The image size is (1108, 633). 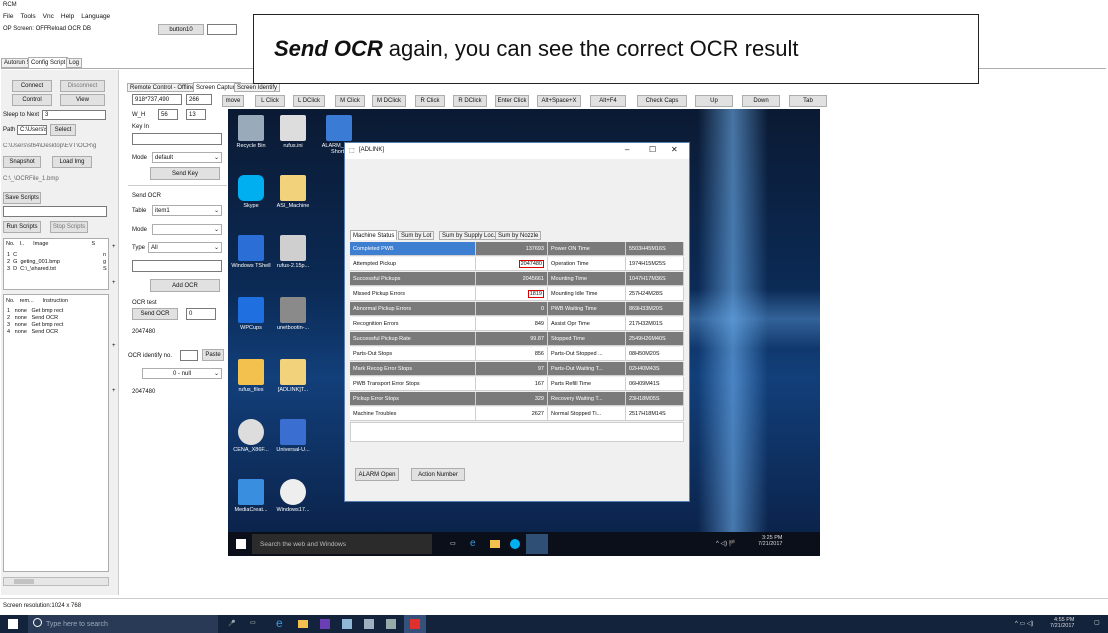 What do you see at coordinates (67, 16) in the screenshot?
I see `menu-help: Help` at bounding box center [67, 16].